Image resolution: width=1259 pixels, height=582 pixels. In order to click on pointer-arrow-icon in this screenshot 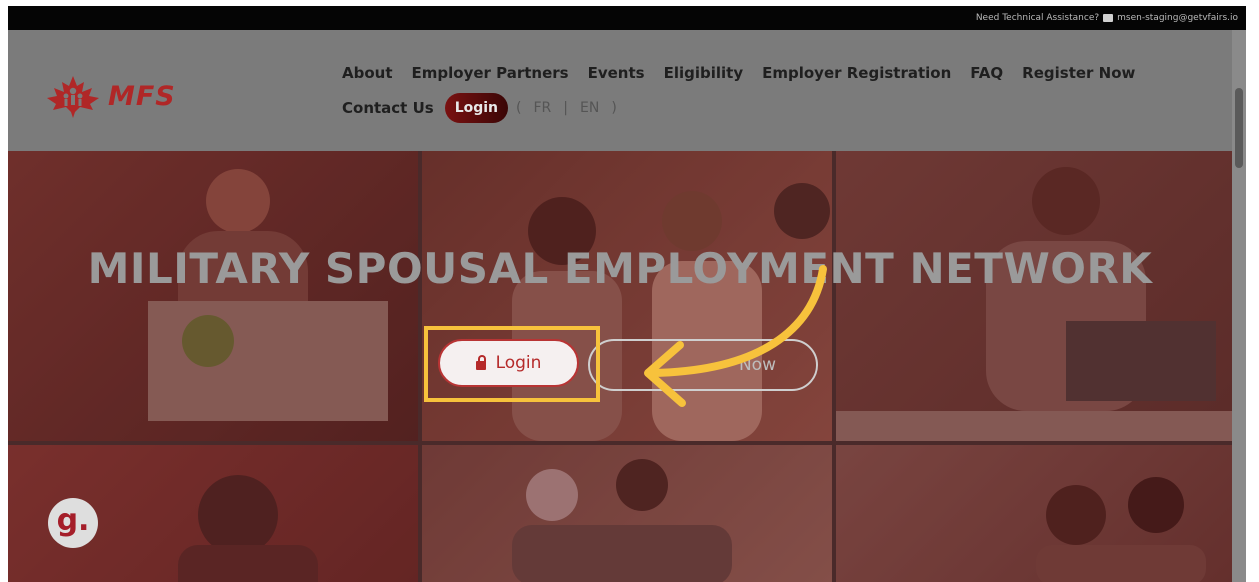, I will do `click(735, 336)`.